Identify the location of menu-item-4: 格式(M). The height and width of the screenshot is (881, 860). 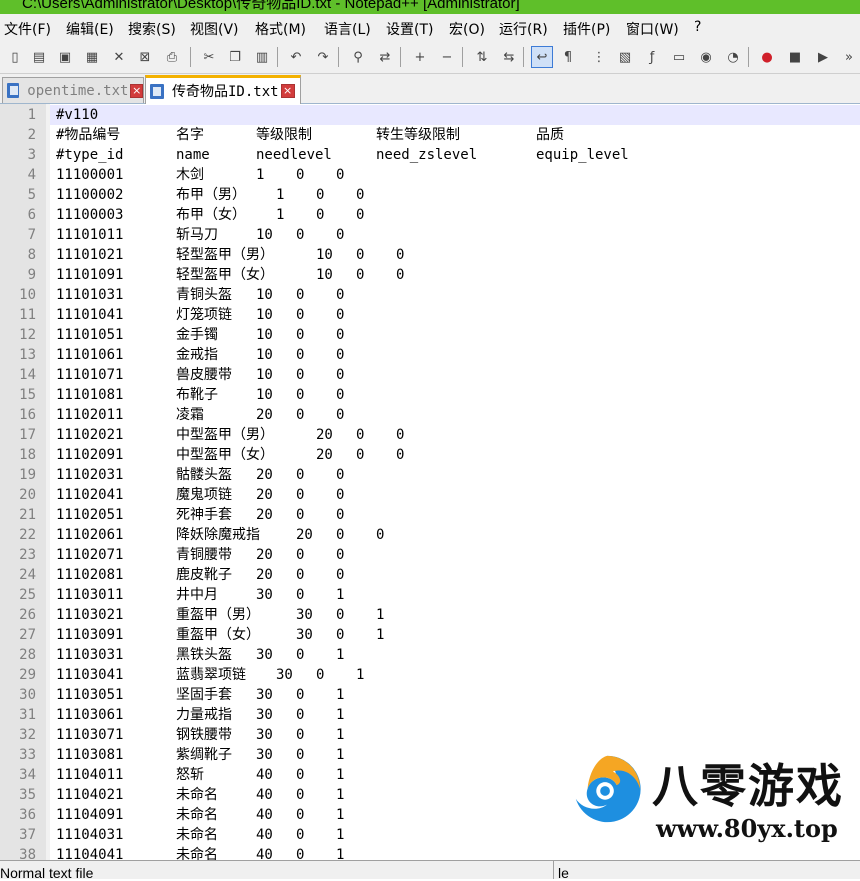
(280, 29).